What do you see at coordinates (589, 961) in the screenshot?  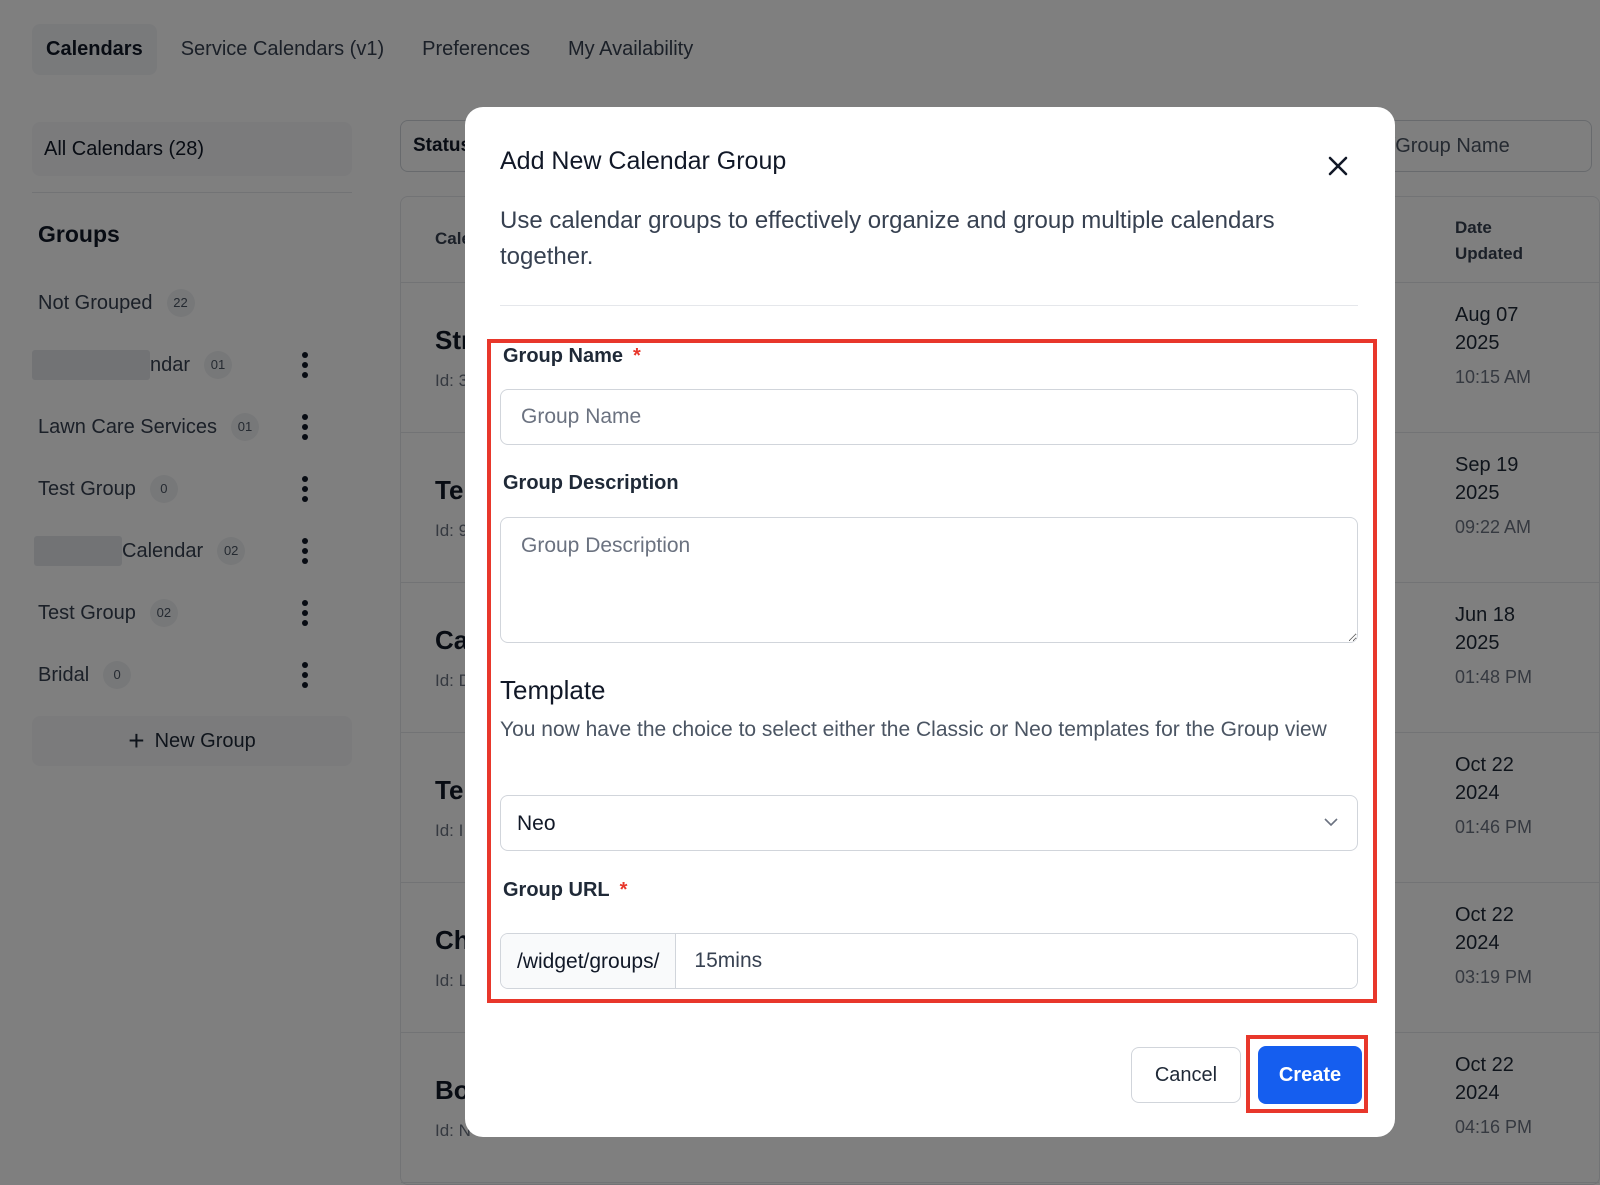 I see `url-prefix: /widget/groups/` at bounding box center [589, 961].